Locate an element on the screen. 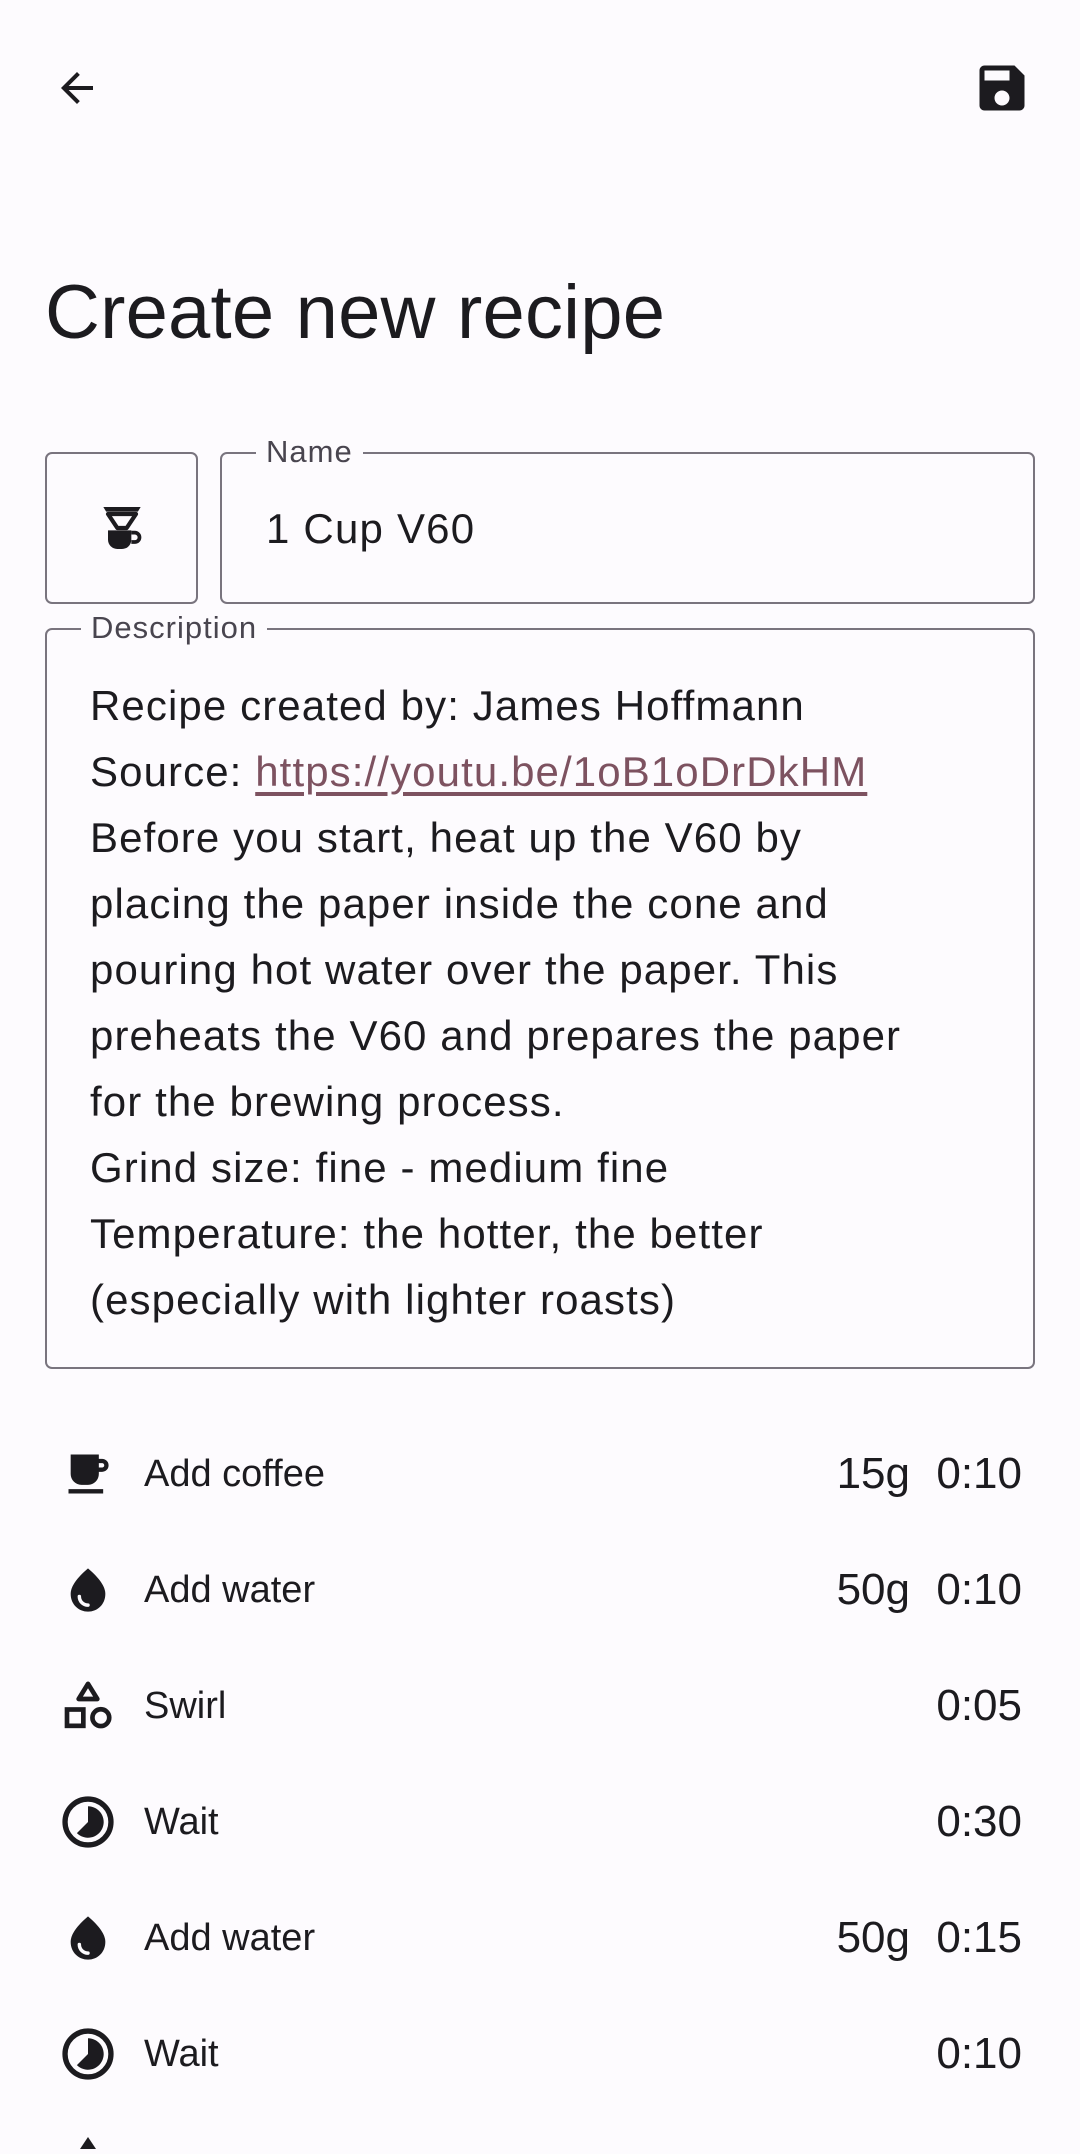 This screenshot has width=1080, height=2154. step-add-coffee: Add coffee 15g 0:10 is located at coordinates (540, 1474).